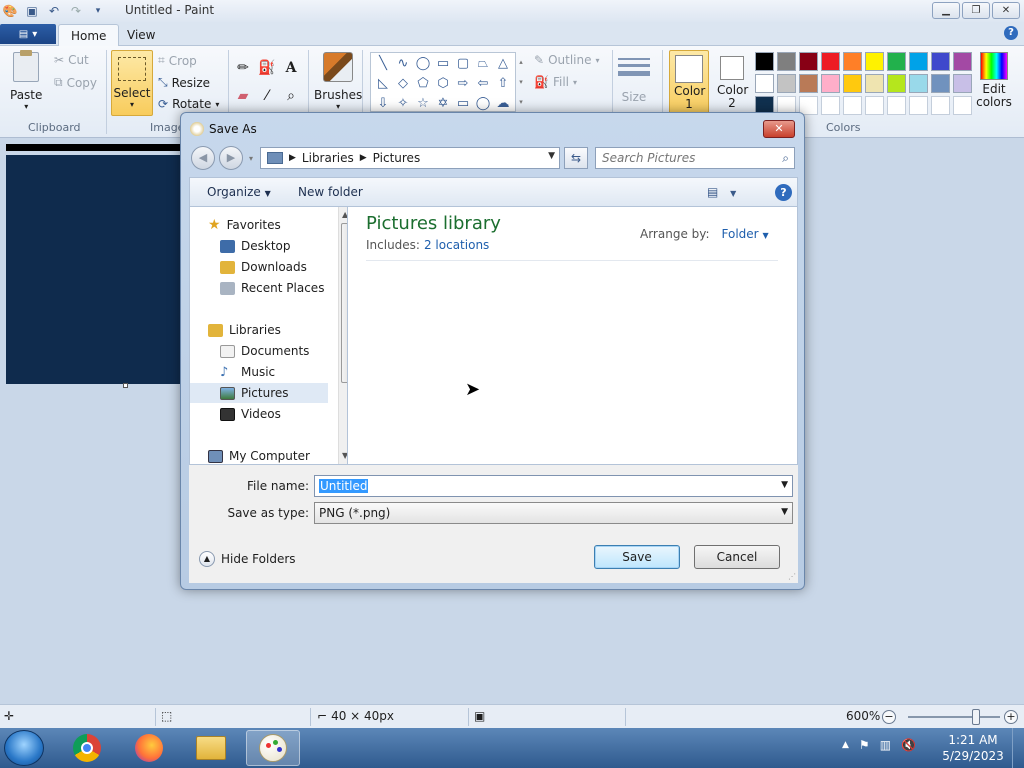 Image resolution: width=1024 pixels, height=768 pixels. What do you see at coordinates (973, 748) in the screenshot?
I see `taskbar-clock: 1:21 AM 5/29/2023` at bounding box center [973, 748].